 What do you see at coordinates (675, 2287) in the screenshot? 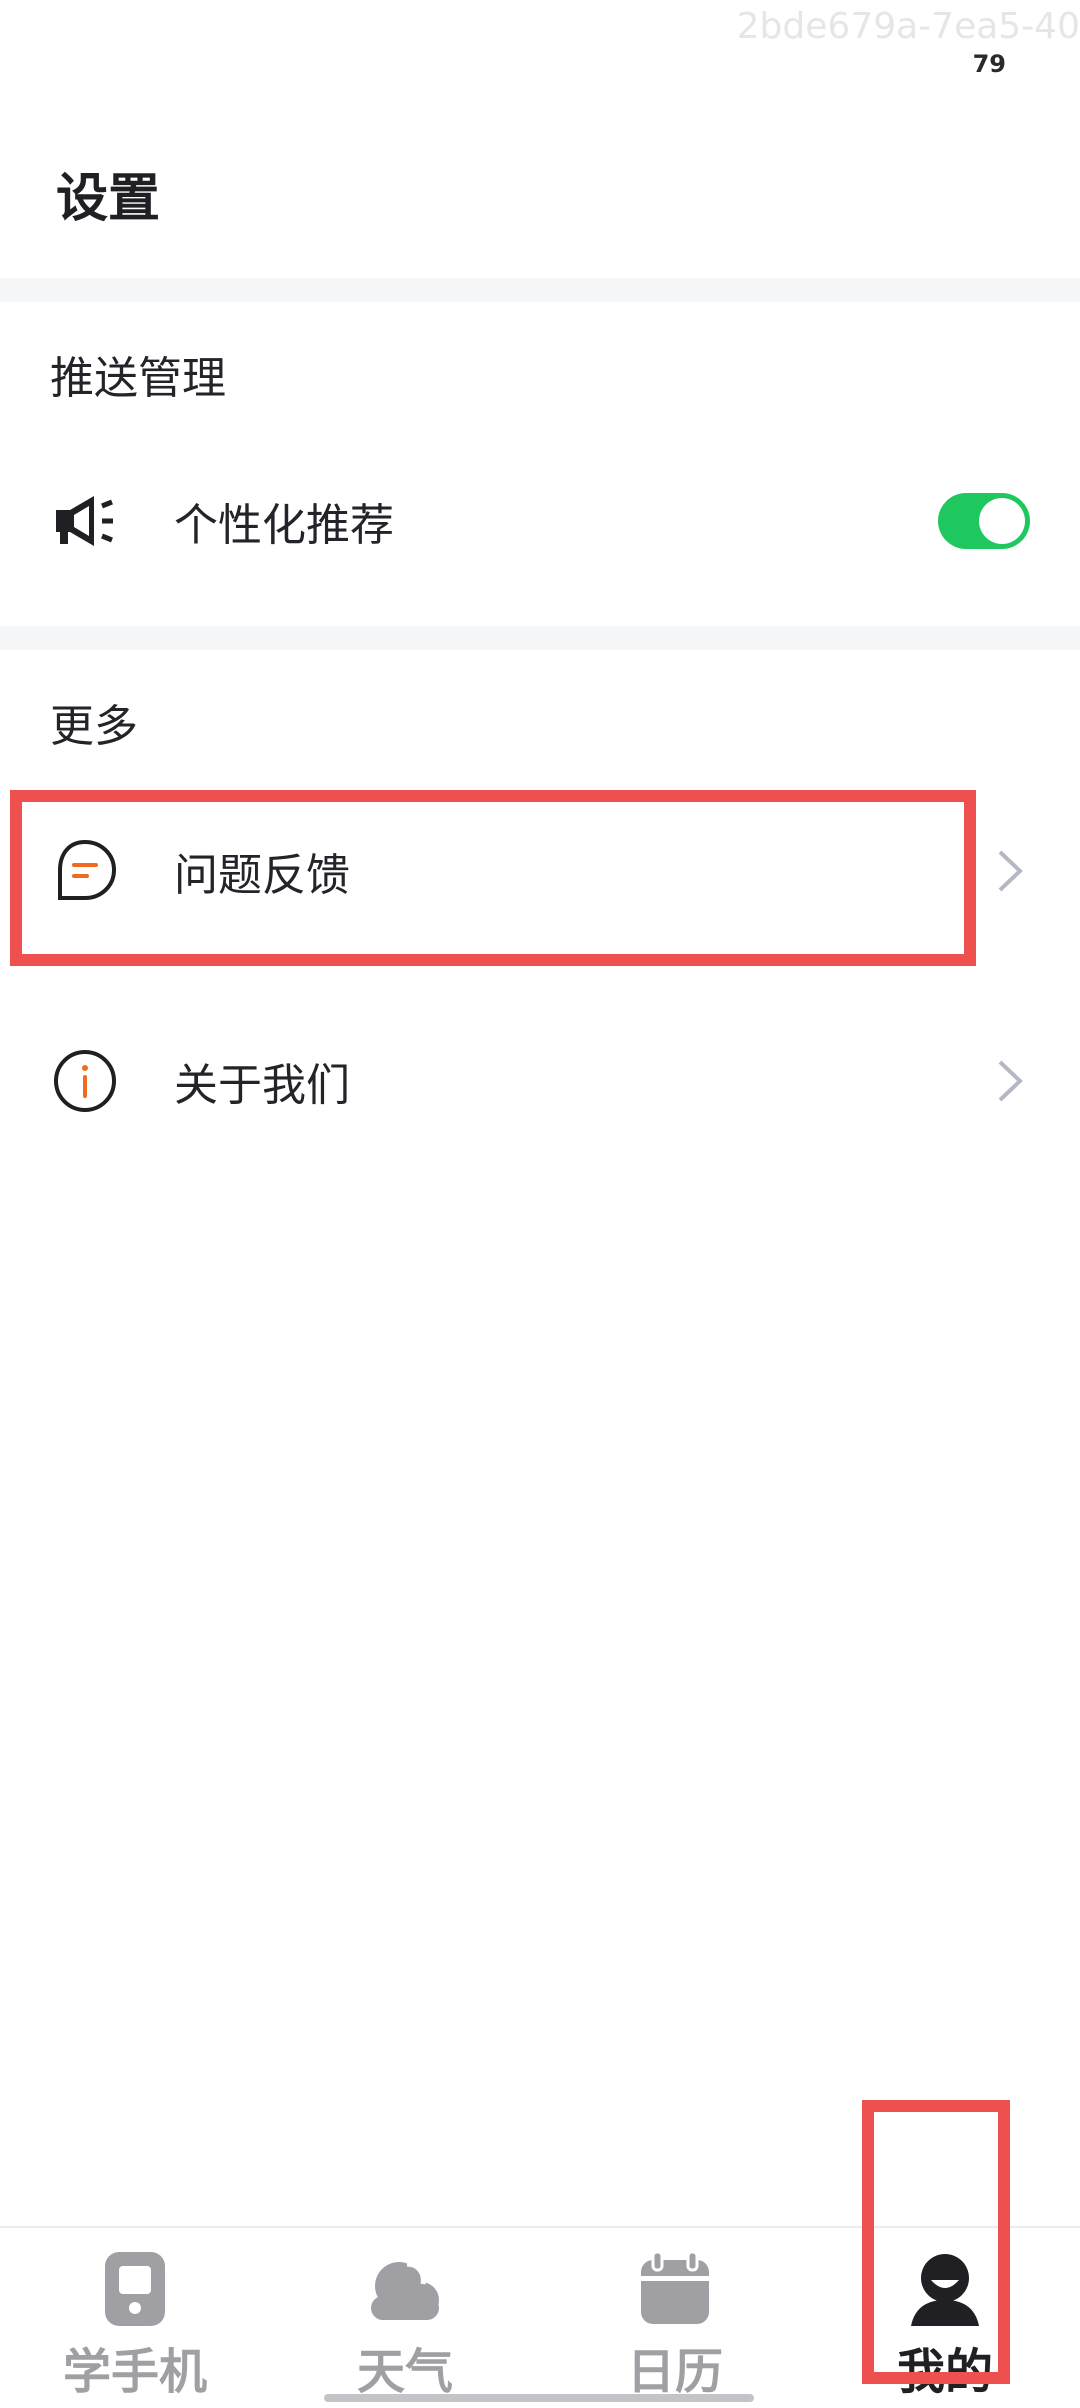
I see `calendar-icon` at bounding box center [675, 2287].